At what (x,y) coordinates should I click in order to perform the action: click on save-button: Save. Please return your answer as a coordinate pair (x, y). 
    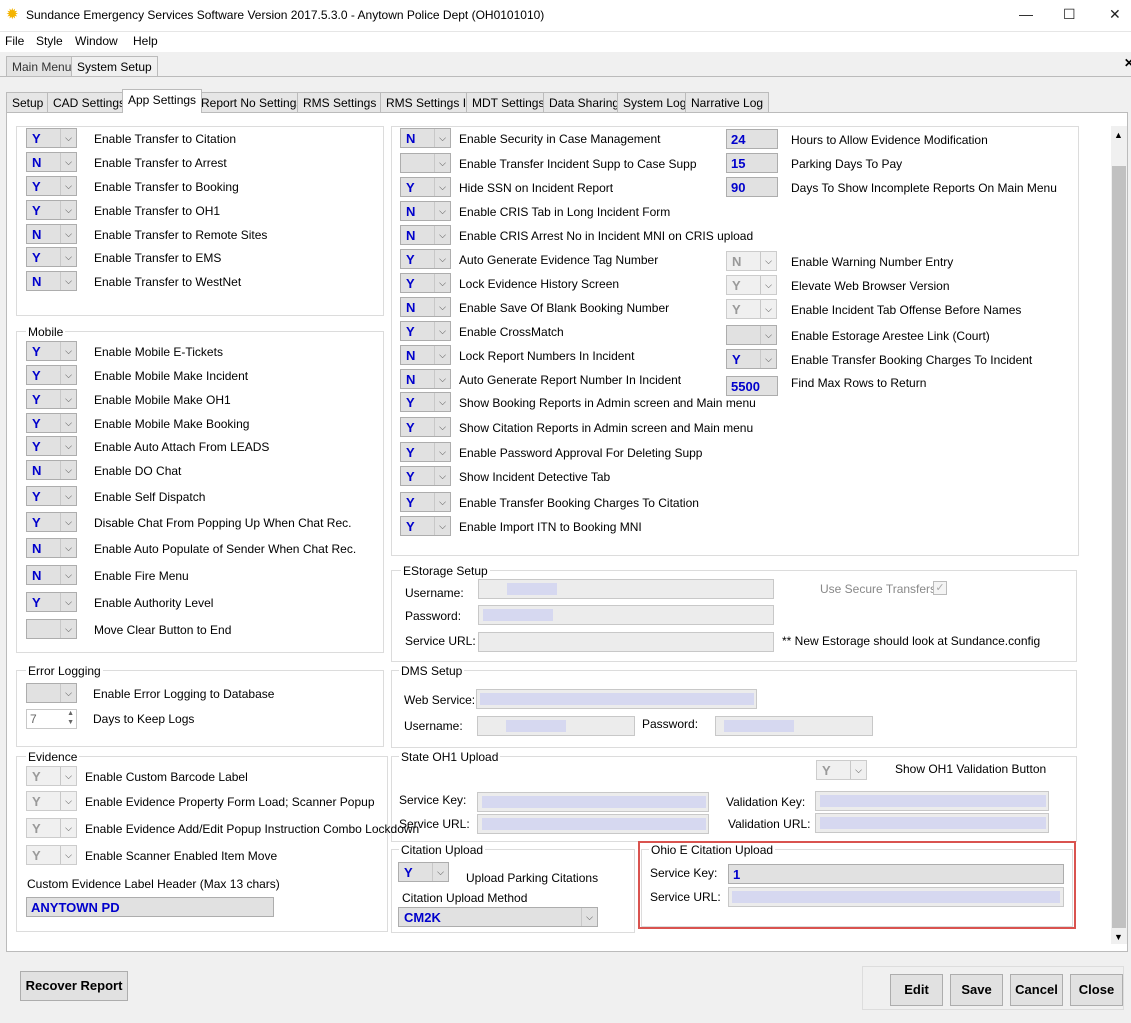
    Looking at the image, I should click on (976, 990).